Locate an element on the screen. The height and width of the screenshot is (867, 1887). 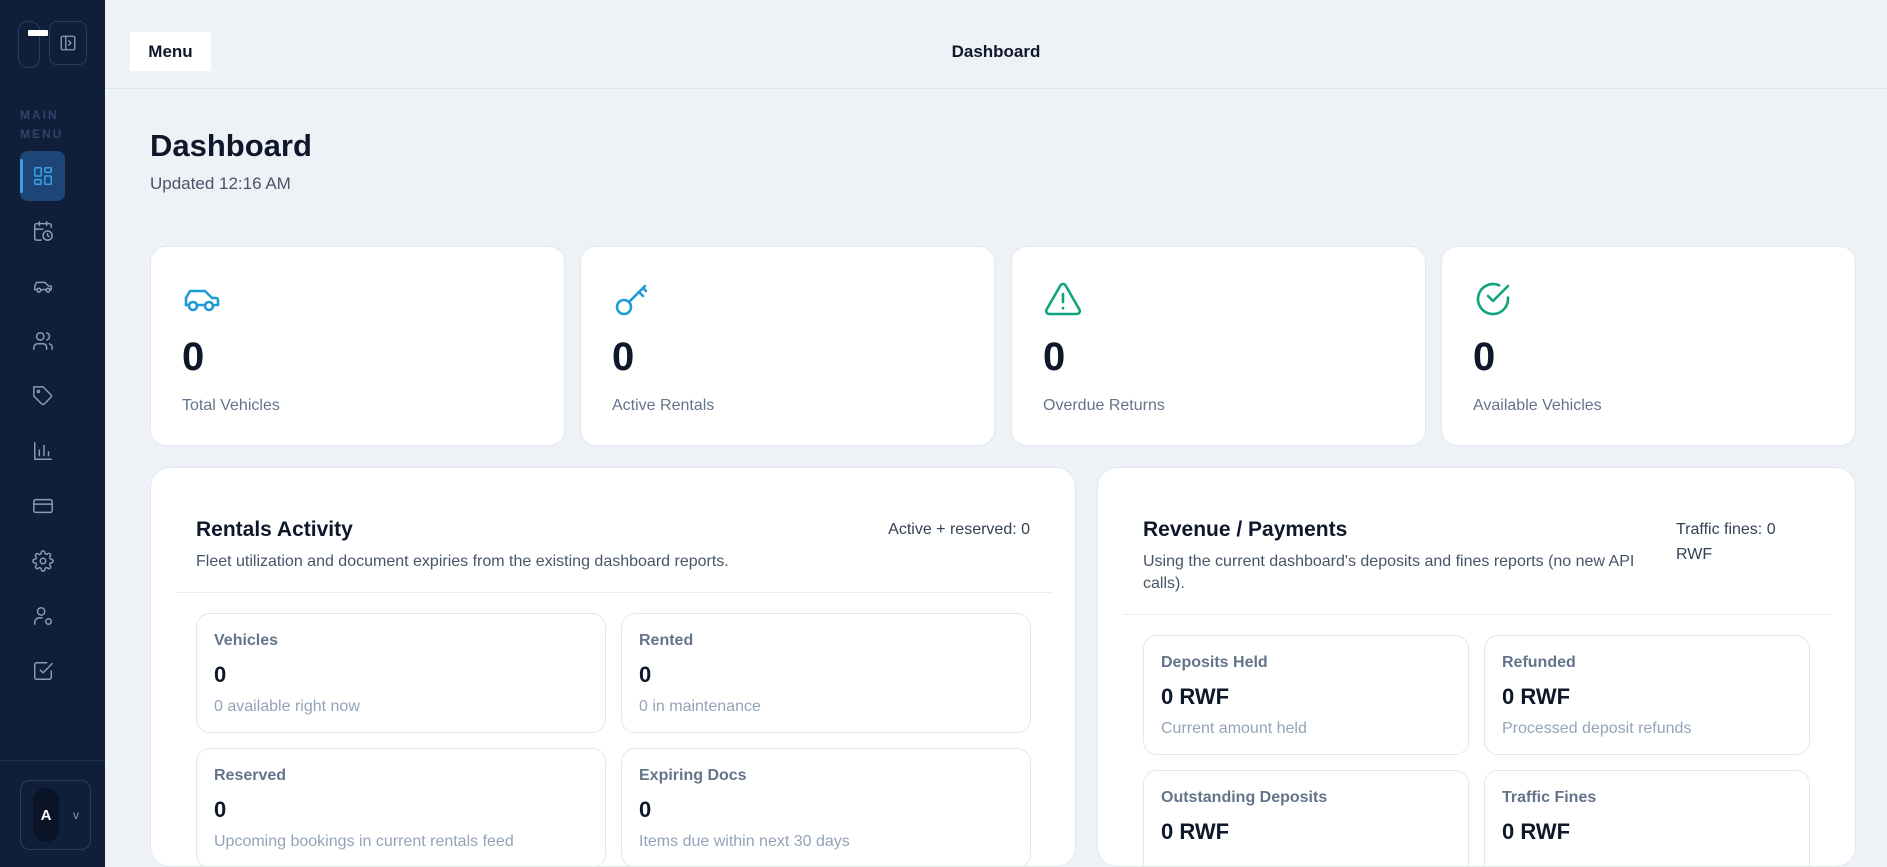
credit-card-icon is located at coordinates (42, 506).